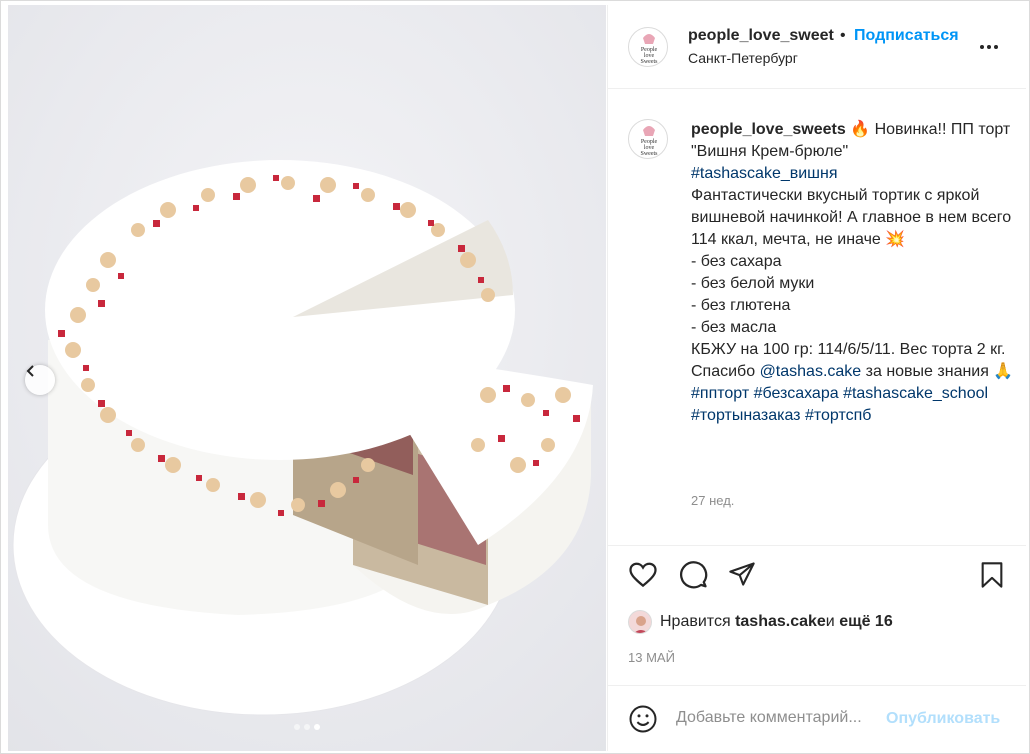 This screenshot has width=1030, height=754. Describe the element at coordinates (1003, 371) in the screenshot. I see `pray-emoji: 🙏` at that location.